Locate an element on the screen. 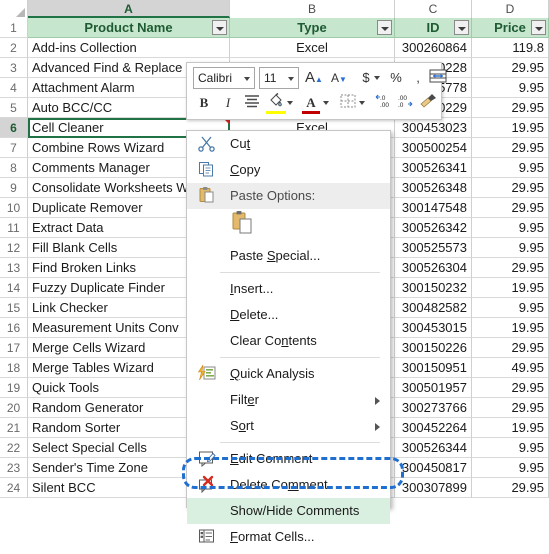  row-header-2: 2 is located at coordinates (14, 48).